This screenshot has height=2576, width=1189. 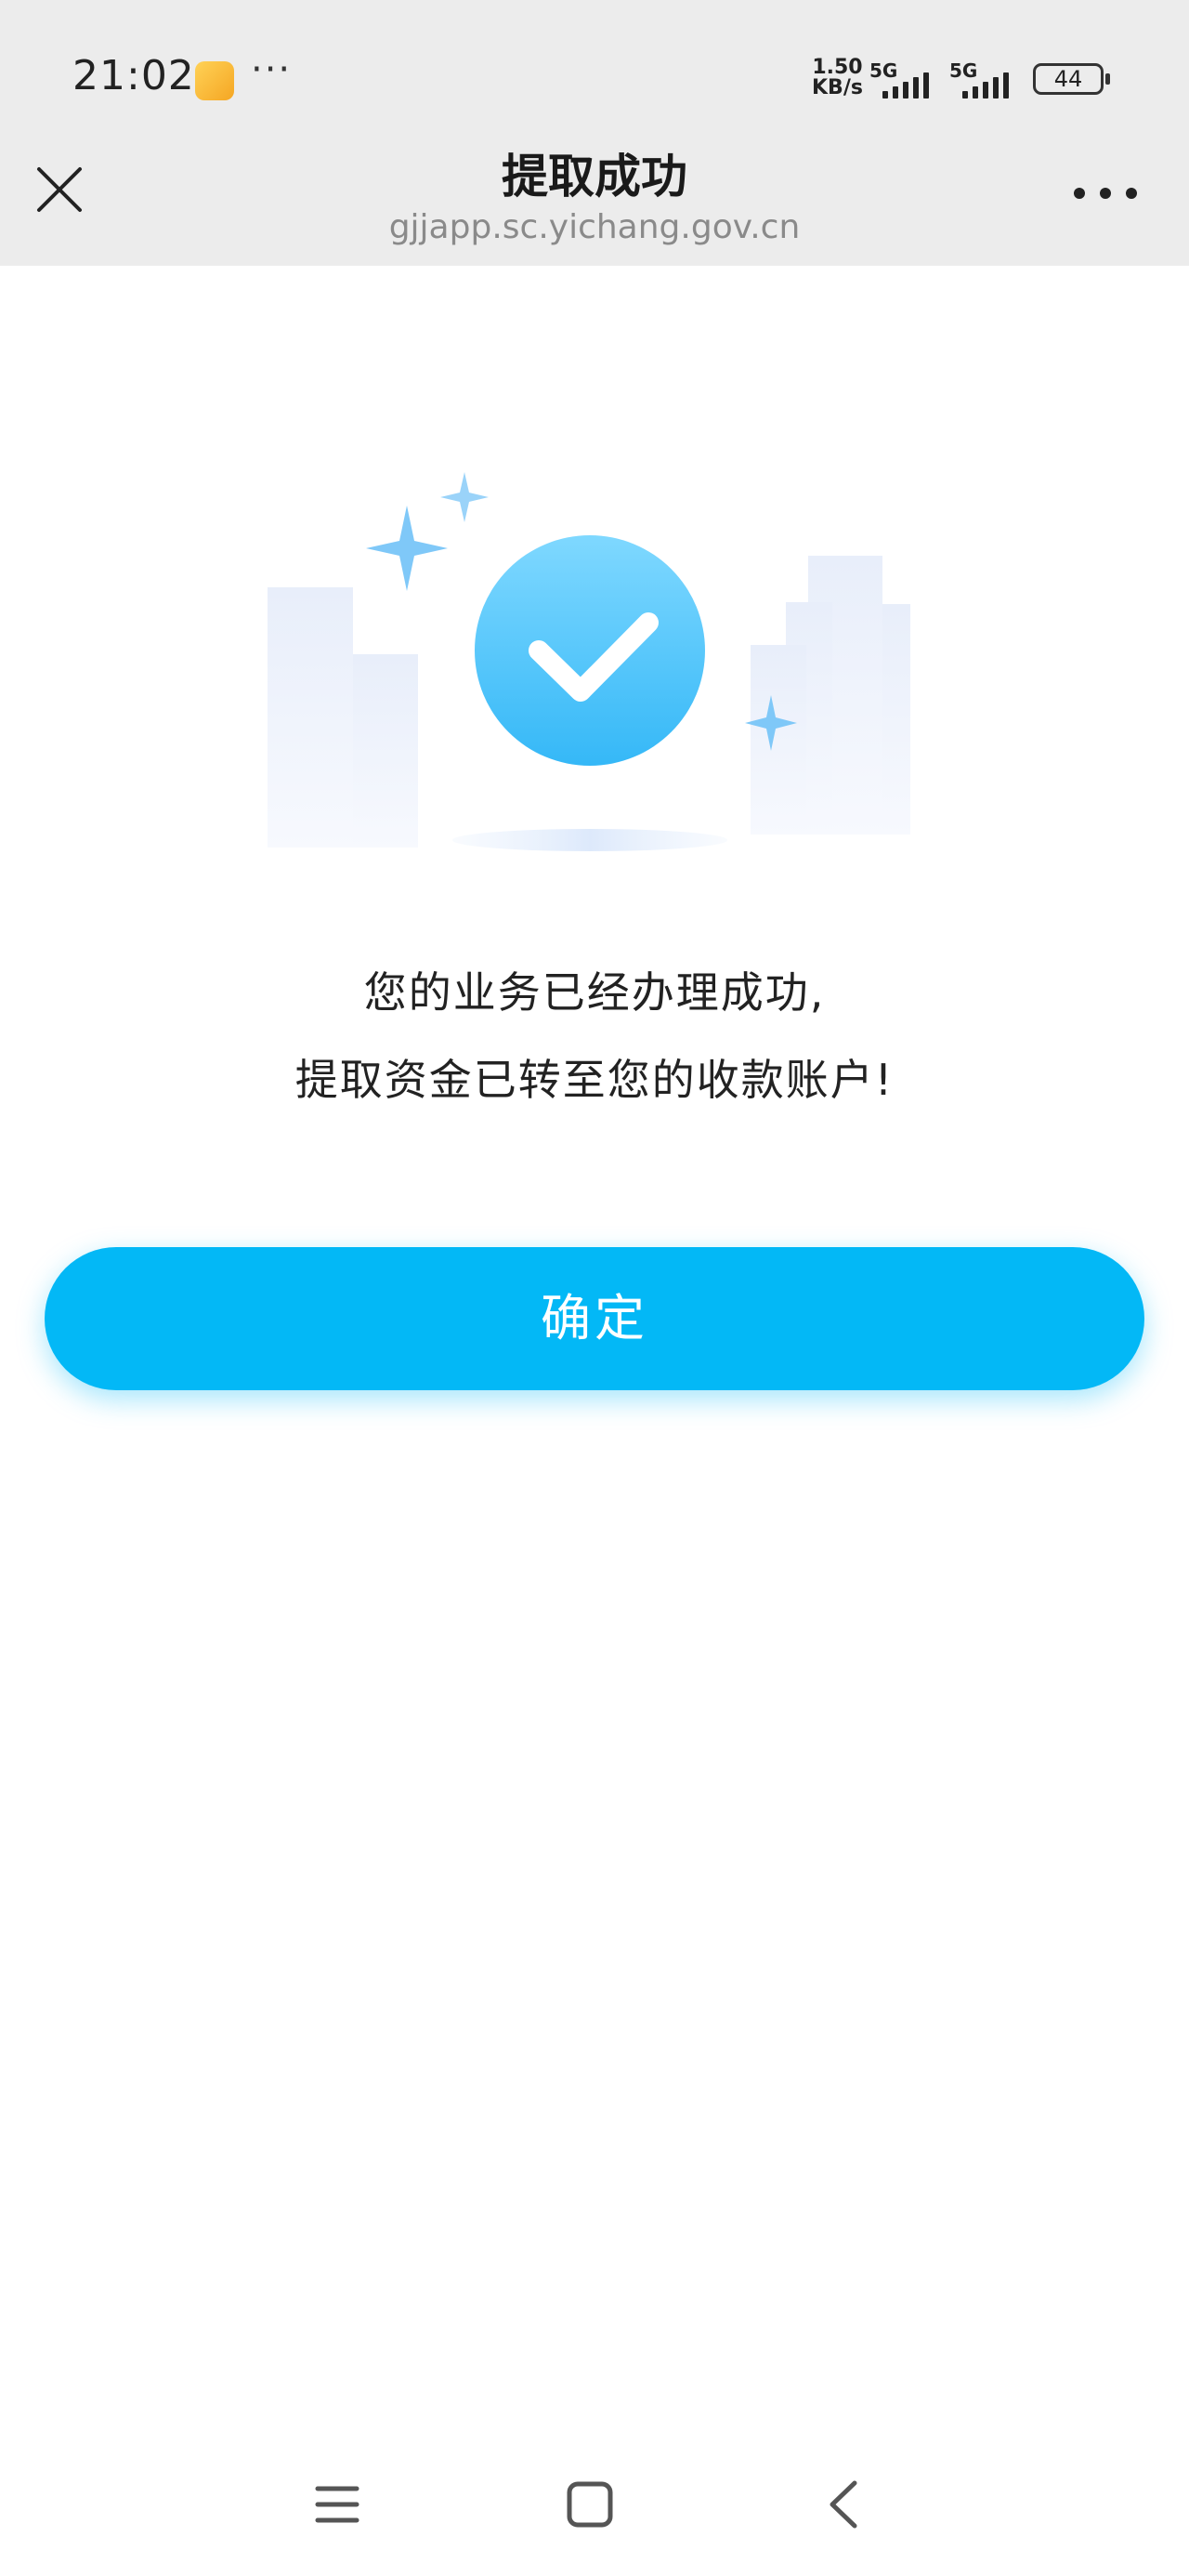 I want to click on more-icon, so click(x=1105, y=193).